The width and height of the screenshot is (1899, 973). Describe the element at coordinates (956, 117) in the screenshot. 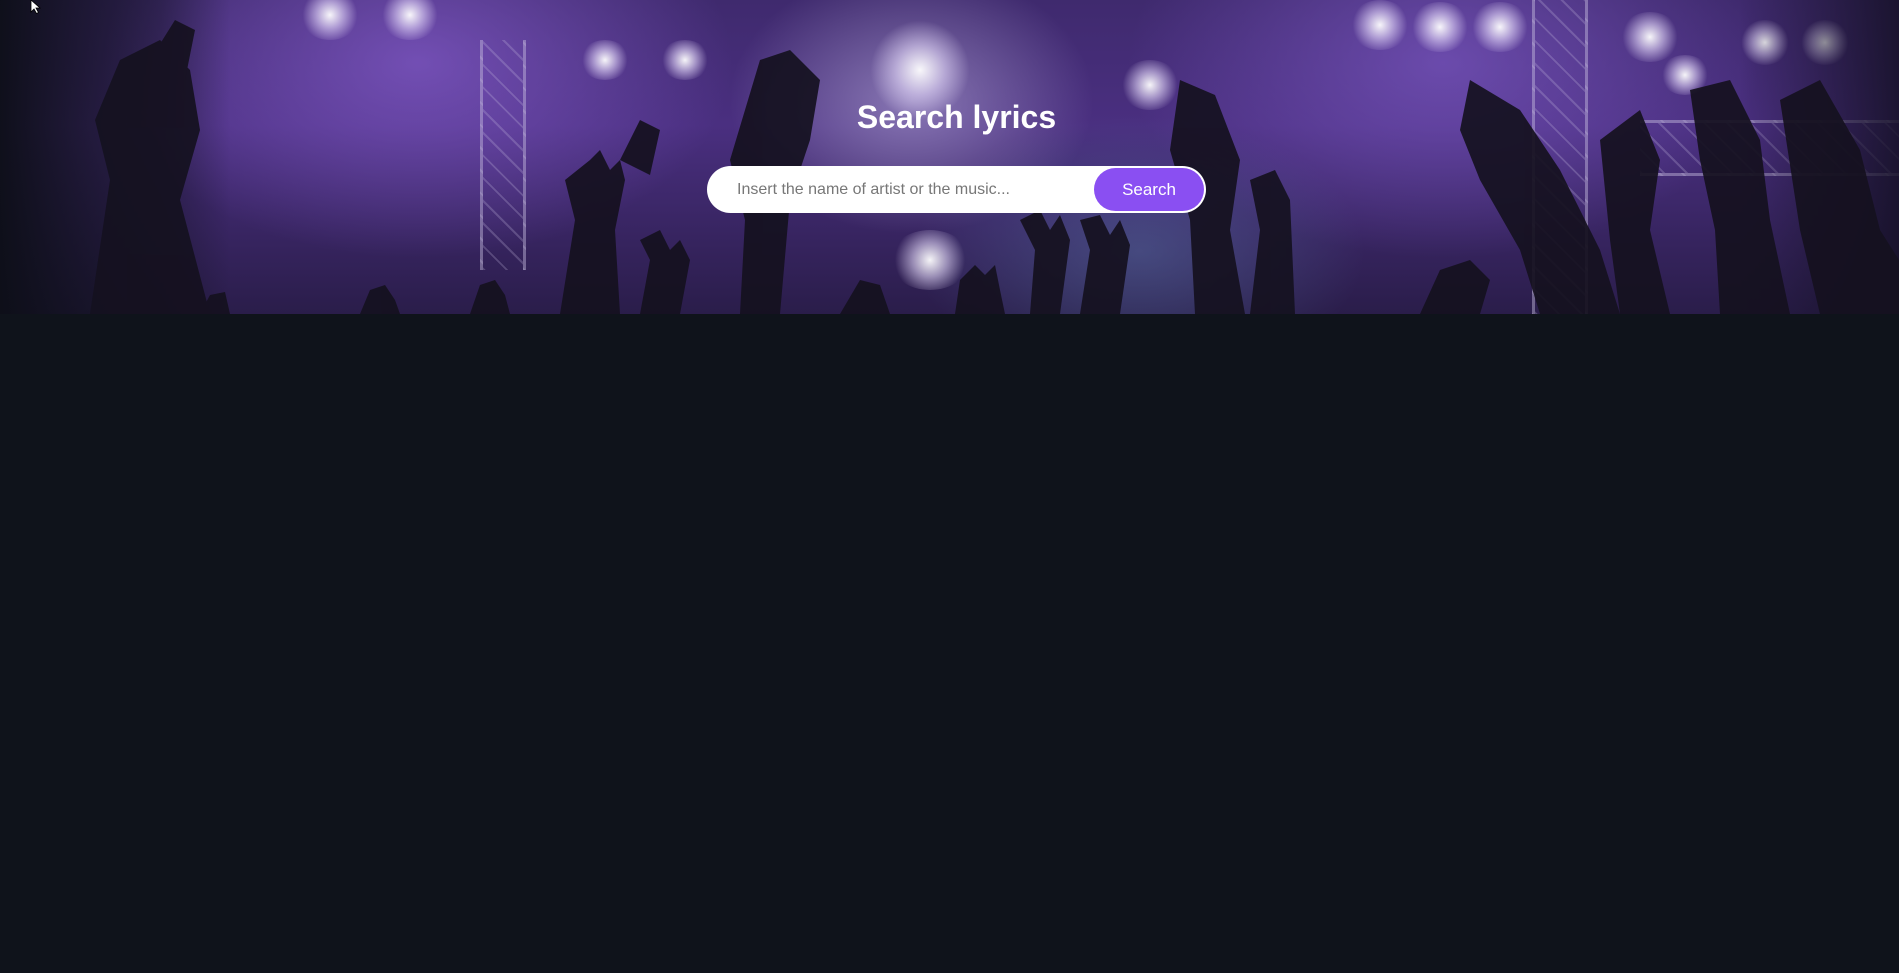

I see `page-title: Search lyrics` at that location.